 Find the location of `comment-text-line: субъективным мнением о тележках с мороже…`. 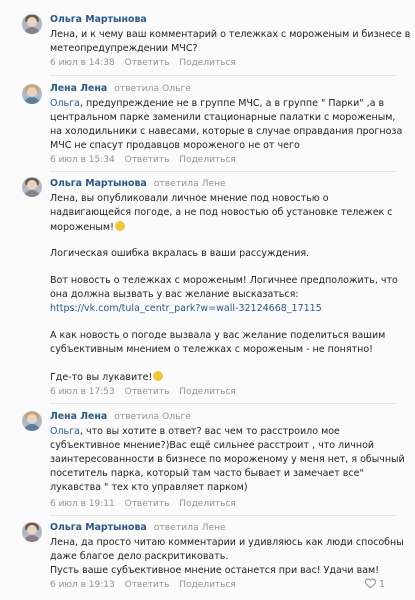

comment-text-line: субъективным мнением о тележках с мороже… is located at coordinates (211, 349).